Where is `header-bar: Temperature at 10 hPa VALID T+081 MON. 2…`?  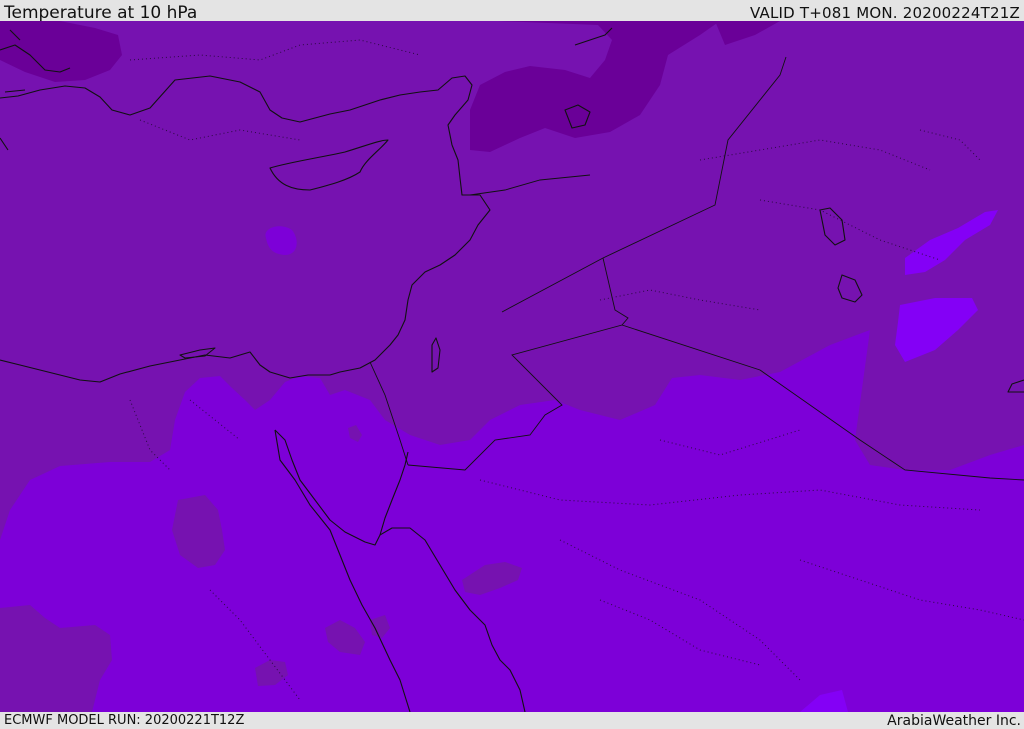 header-bar: Temperature at 10 hPa VALID T+081 MON. 2… is located at coordinates (512, 11).